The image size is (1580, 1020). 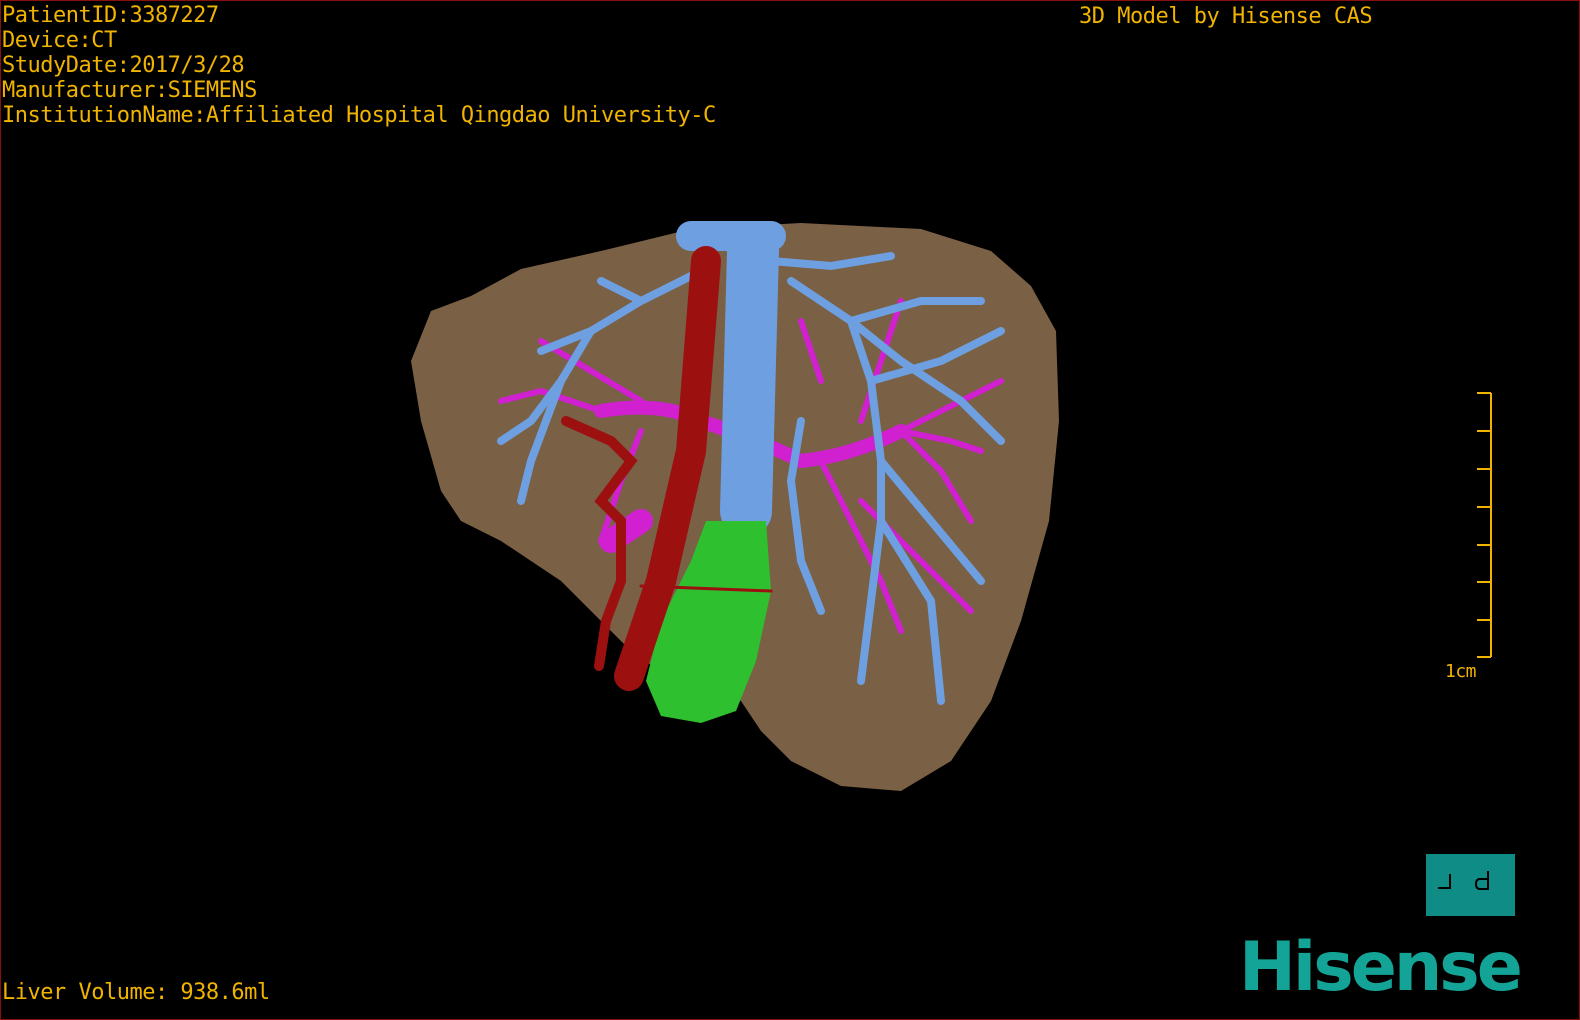 I want to click on study-date: StudyDate:2017/3/28, so click(x=123, y=65).